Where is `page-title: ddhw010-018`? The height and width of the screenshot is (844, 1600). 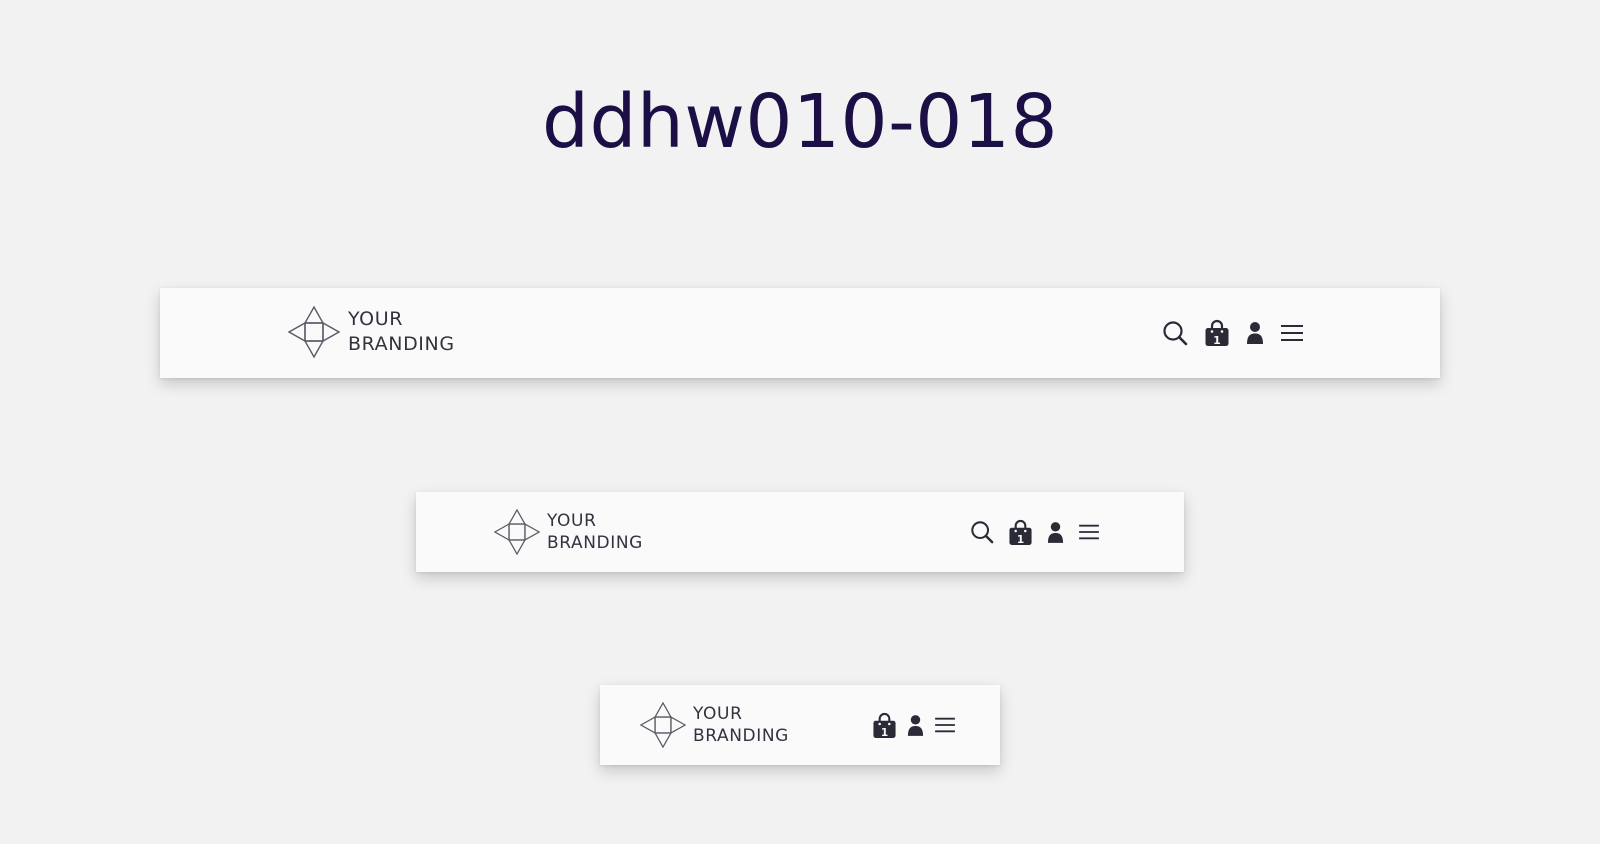
page-title: ddhw010-018 is located at coordinates (800, 122).